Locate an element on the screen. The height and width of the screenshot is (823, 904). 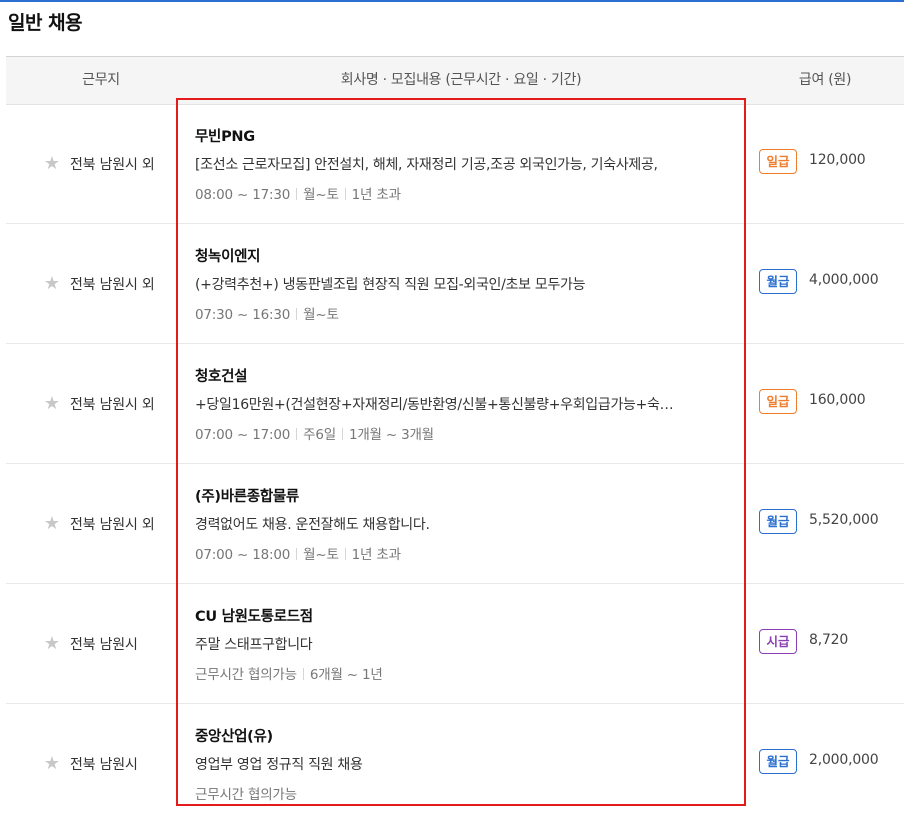
pay-amount: 4,000,000 is located at coordinates (844, 280).